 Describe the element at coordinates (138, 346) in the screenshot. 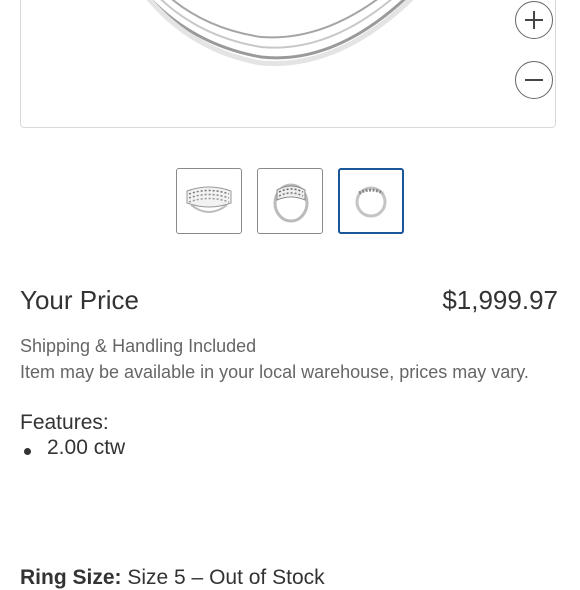

I see `shipping-info: Shipping & Handling Included` at that location.